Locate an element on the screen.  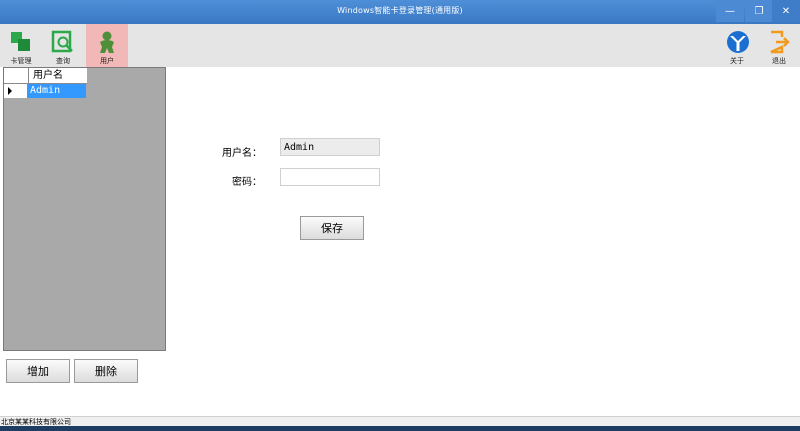
toolbar-item-user: 用户 is located at coordinates (107, 45).